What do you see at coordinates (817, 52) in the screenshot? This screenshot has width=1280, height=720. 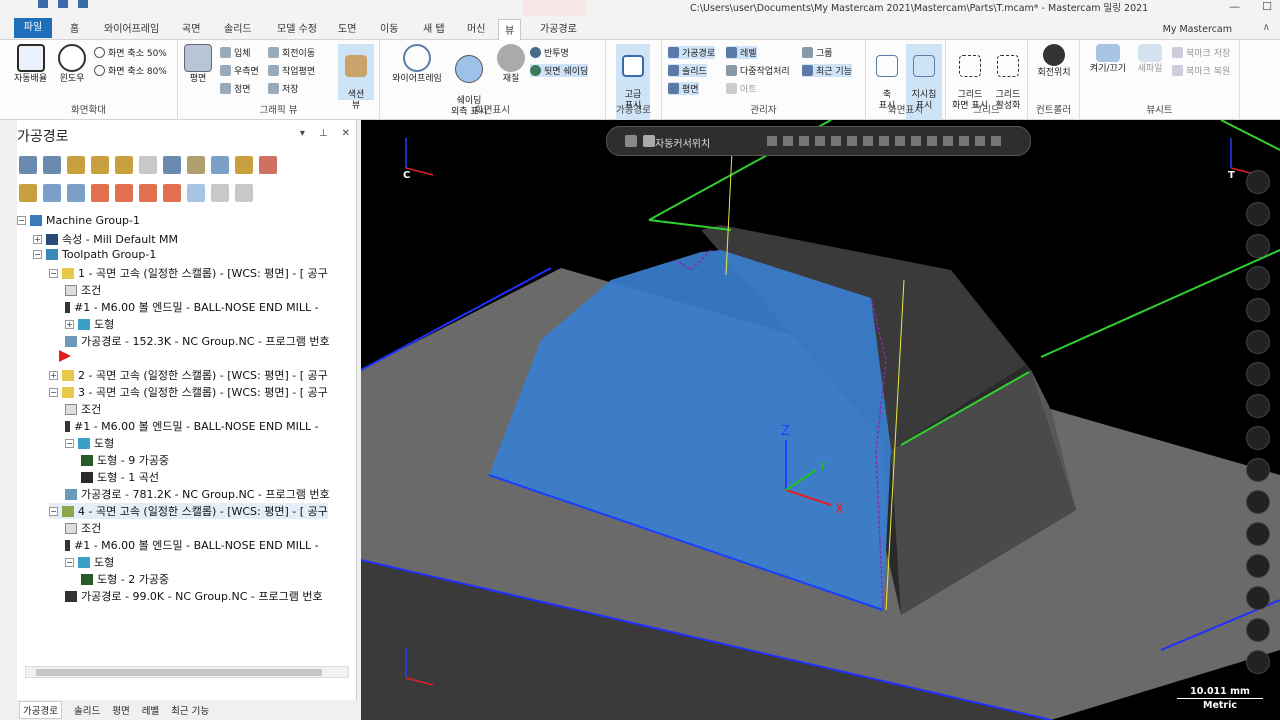 I see `groups-manager-button: 그룹` at bounding box center [817, 52].